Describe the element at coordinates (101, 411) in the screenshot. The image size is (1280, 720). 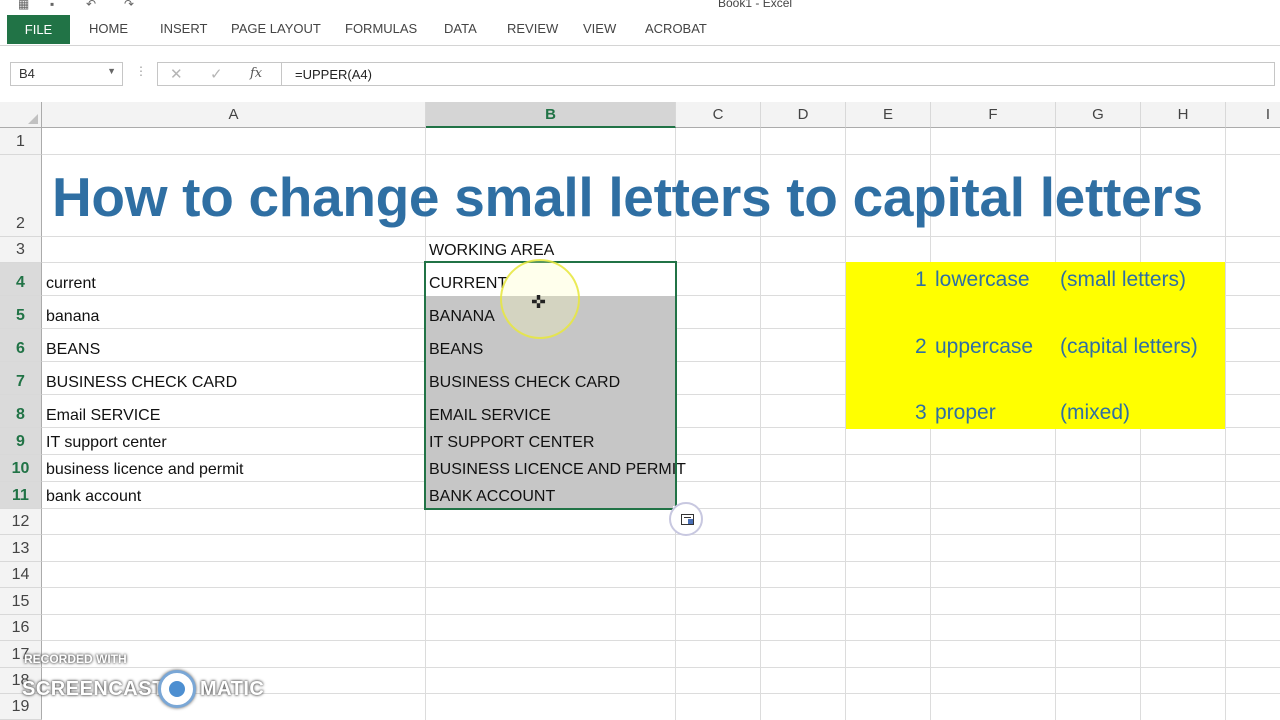
I see `cell-a8: Email SERVICE` at that location.